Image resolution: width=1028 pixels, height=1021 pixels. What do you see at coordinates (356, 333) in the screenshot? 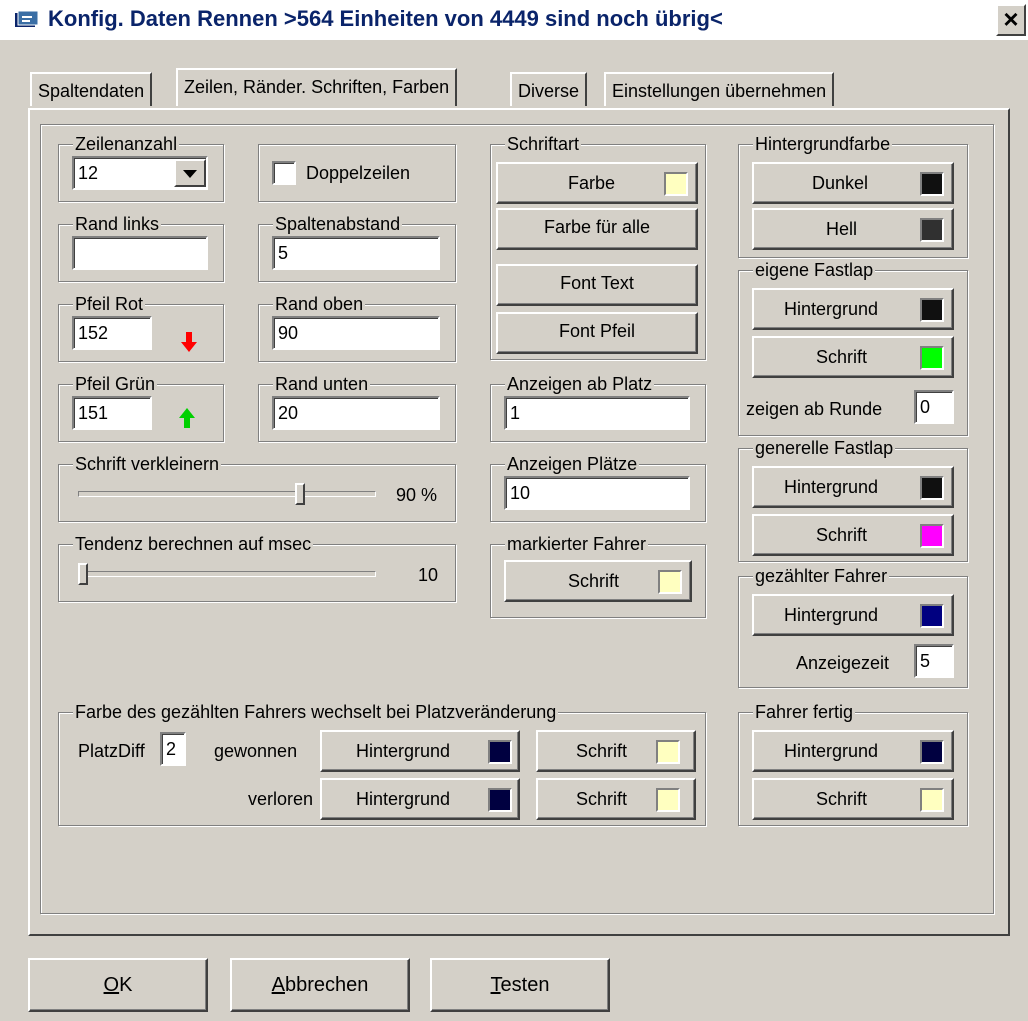
I see `rand-oben-input: 90` at bounding box center [356, 333].